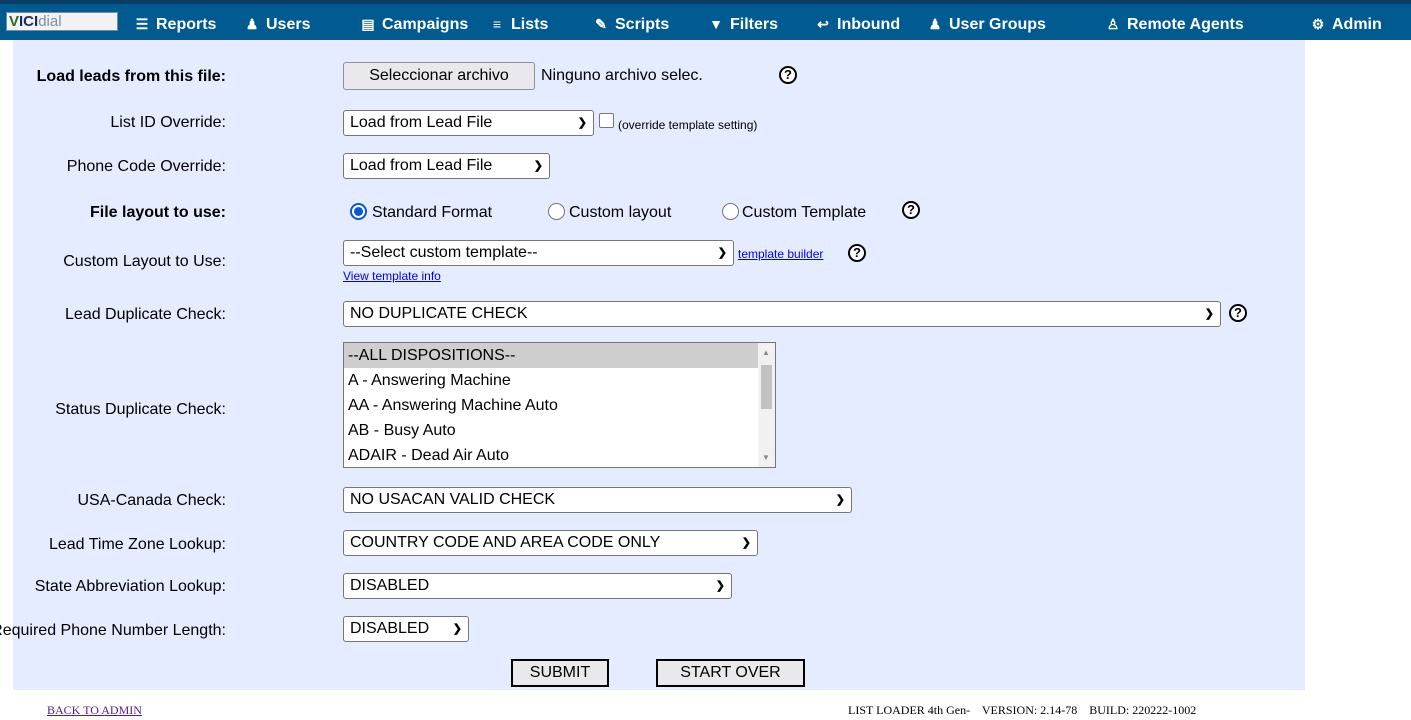  What do you see at coordinates (754, 24) in the screenshot?
I see `nav-filters-label: Filters` at bounding box center [754, 24].